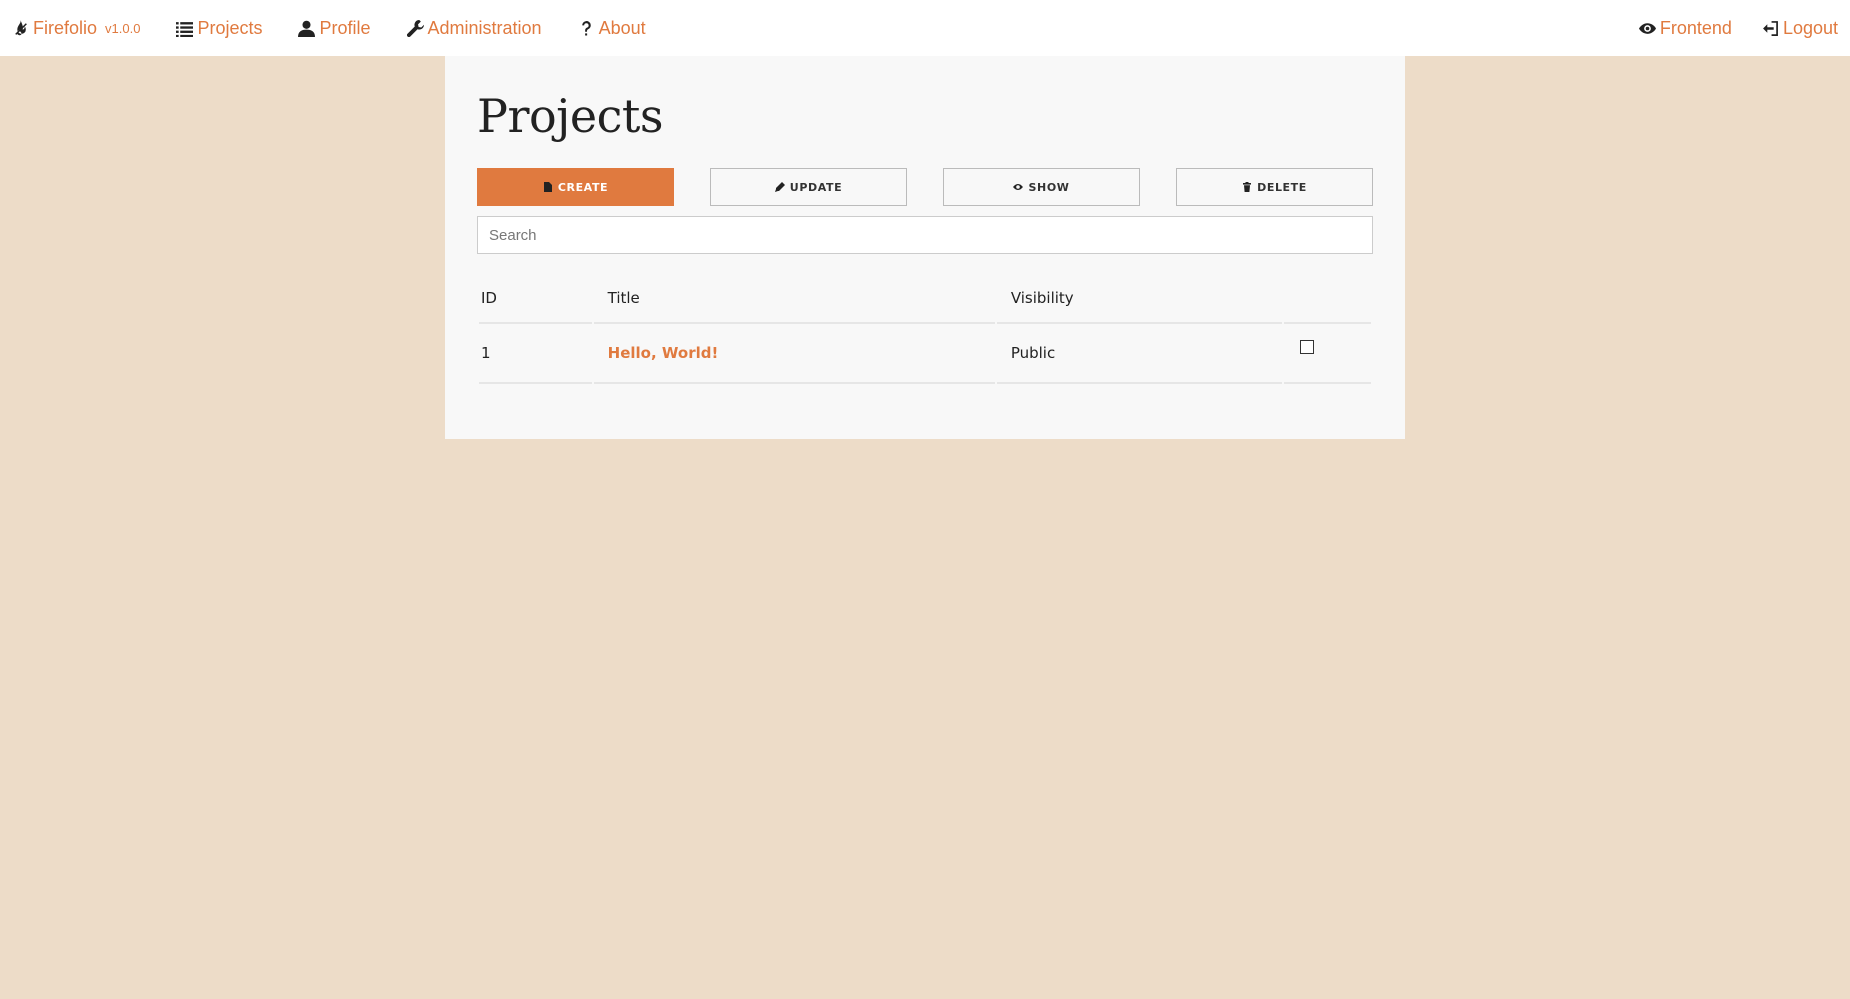 Image resolution: width=1850 pixels, height=999 pixels. I want to click on column-header-title: Title, so click(794, 299).